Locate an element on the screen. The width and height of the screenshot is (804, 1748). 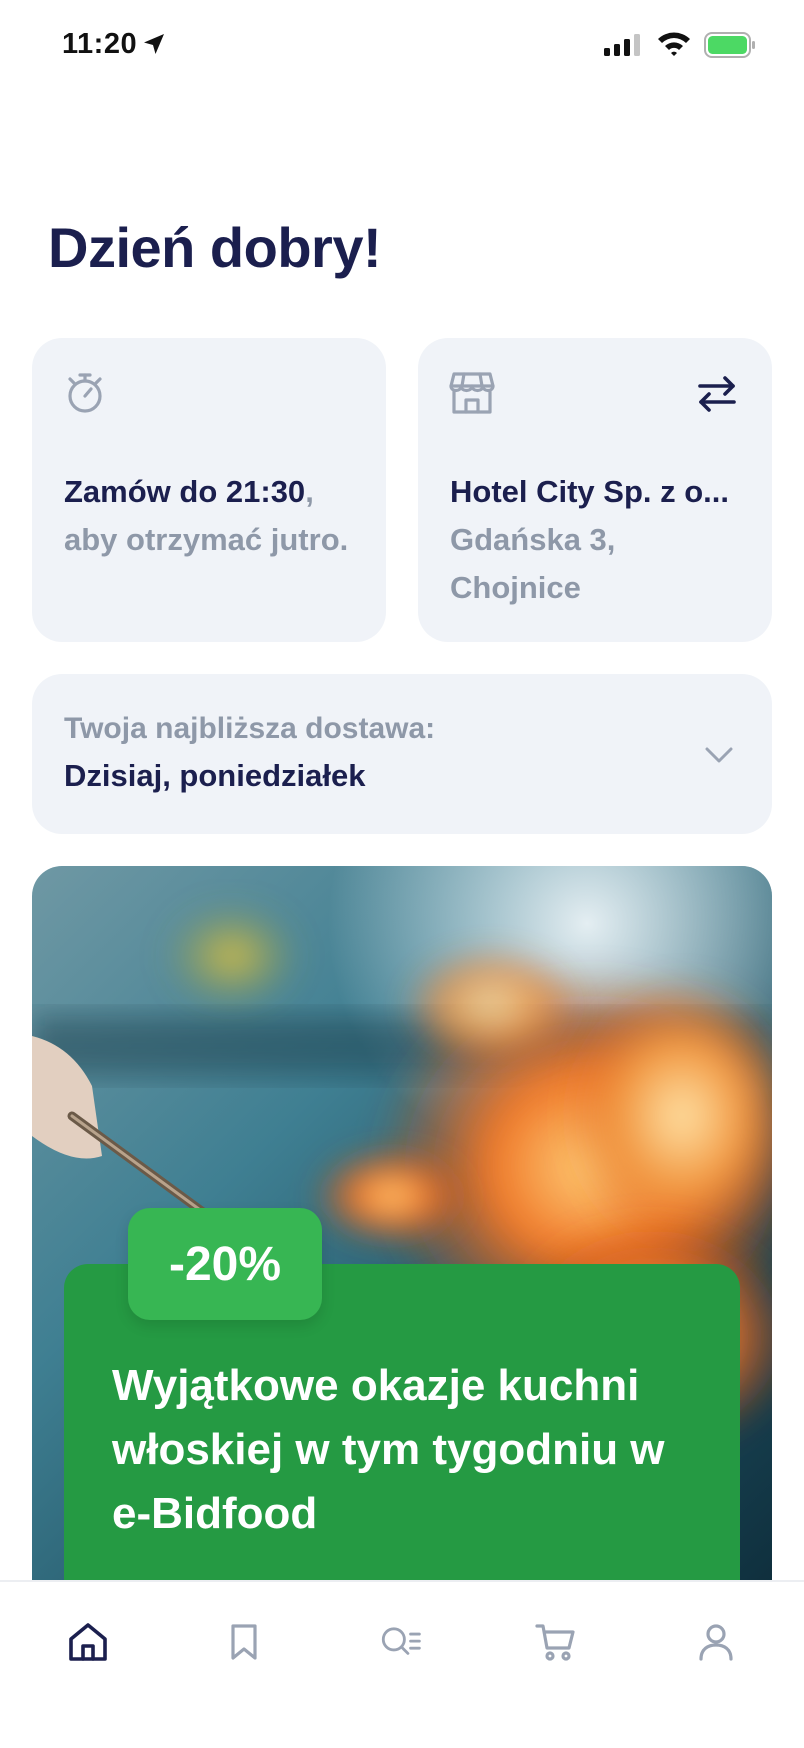
bookmark-icon is located at coordinates (244, 1642).